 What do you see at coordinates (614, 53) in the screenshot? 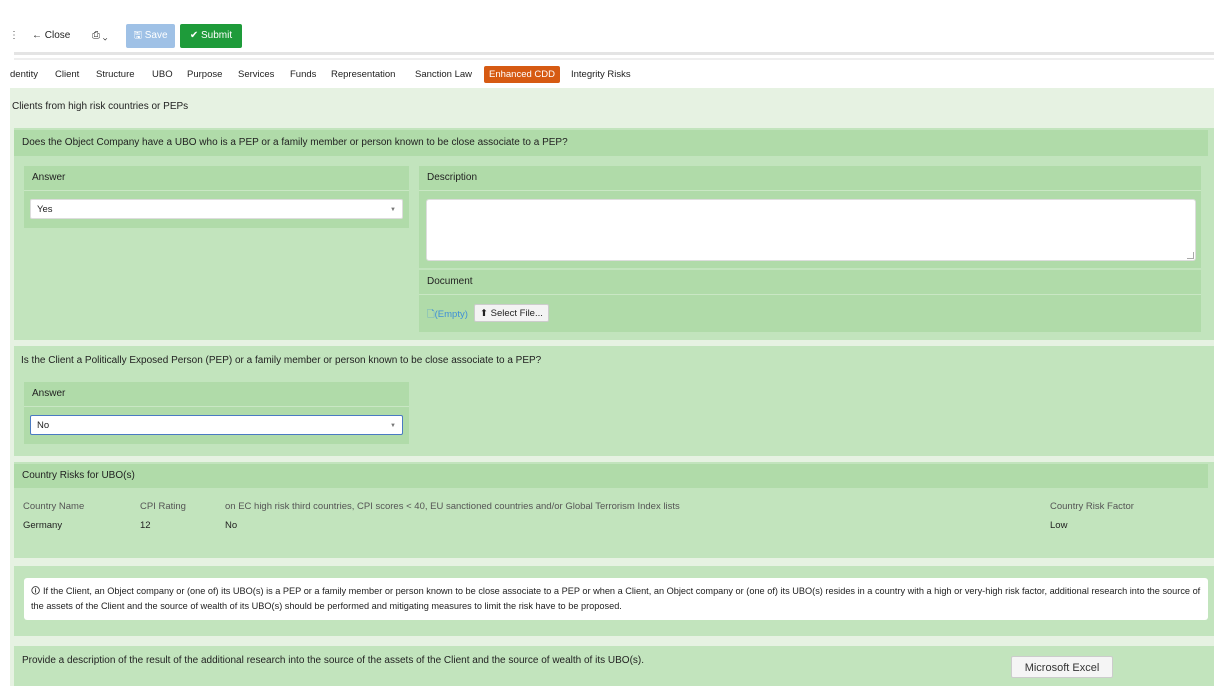
I see `toolbar-divider` at bounding box center [614, 53].